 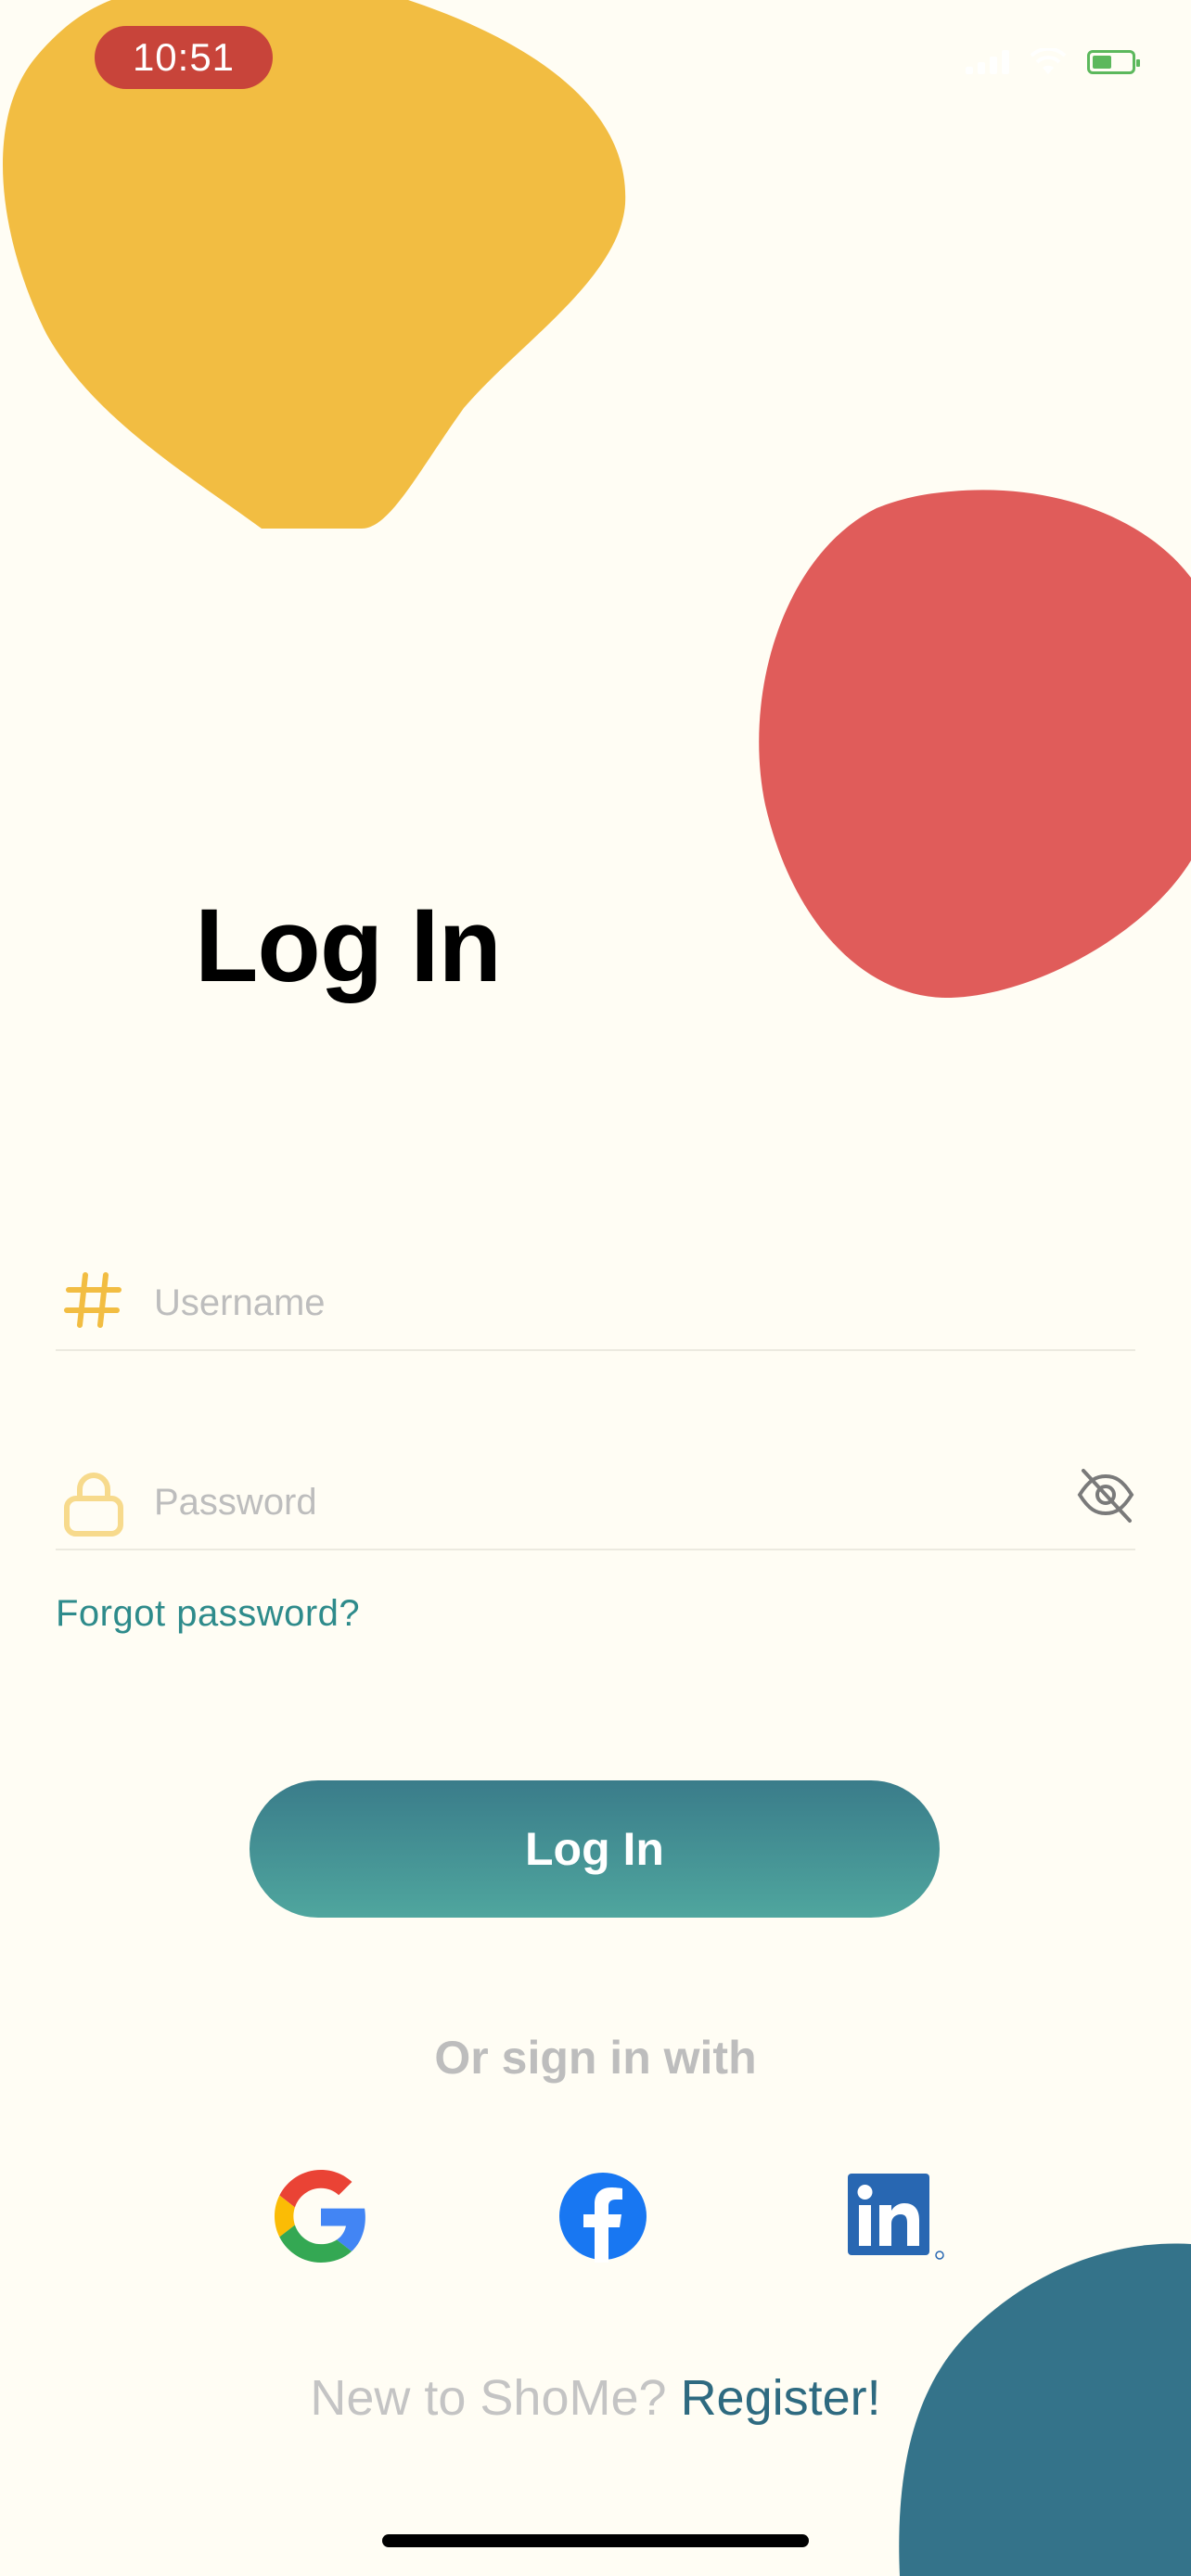 I want to click on google-signin-button, so click(x=321, y=2217).